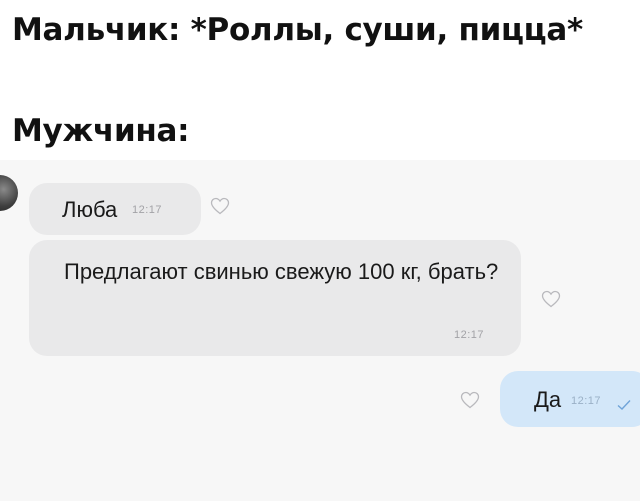 The width and height of the screenshot is (640, 501). Describe the element at coordinates (297, 30) in the screenshot. I see `caption-line-1: Мальчик: *Роллы, суши, пицца*` at that location.